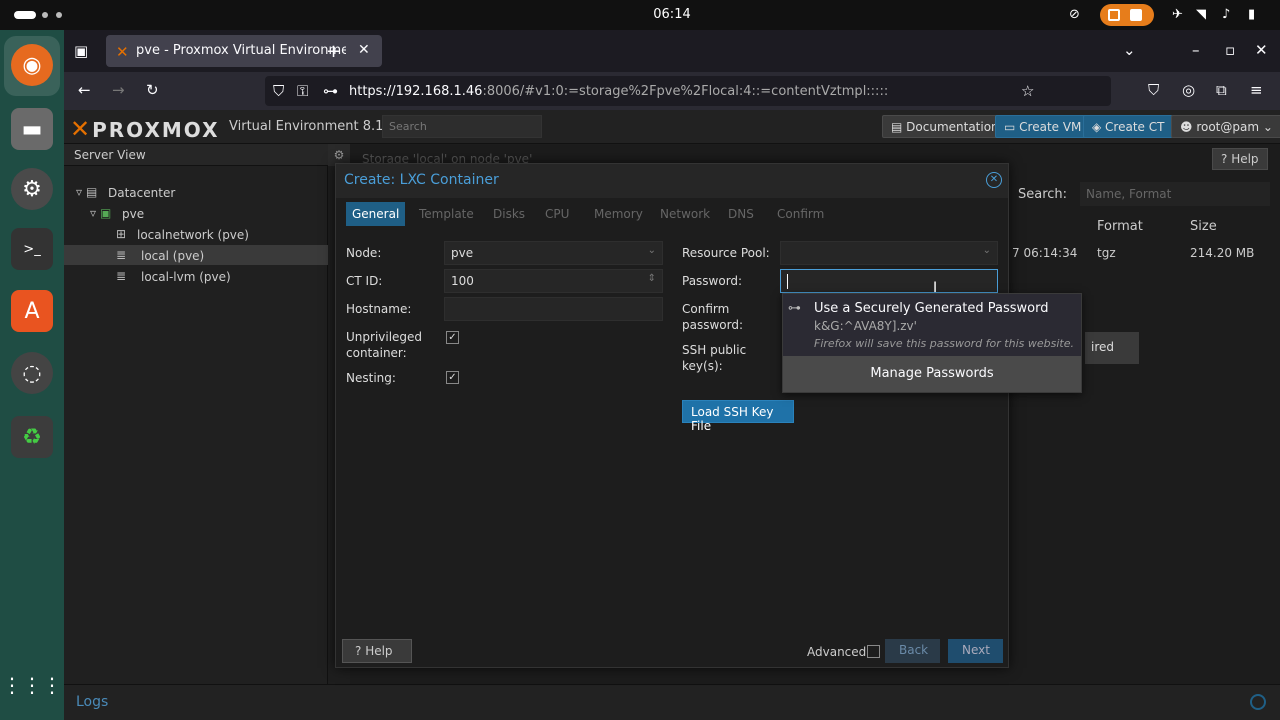 This screenshot has height=720, width=1280. Describe the element at coordinates (1258, 702) in the screenshot. I see `collapse-icon` at that location.